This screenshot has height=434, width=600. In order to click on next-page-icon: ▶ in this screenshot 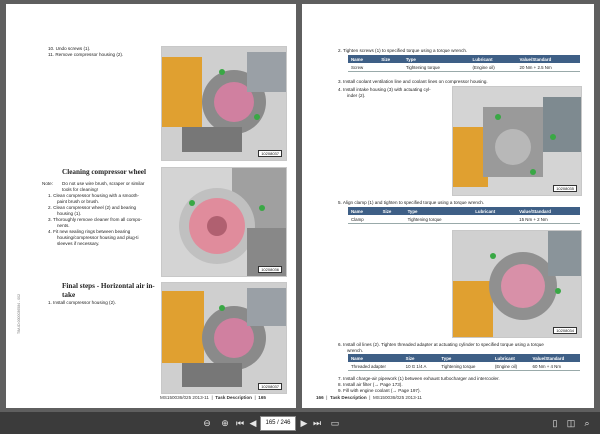, I will do `click(304, 423)`.